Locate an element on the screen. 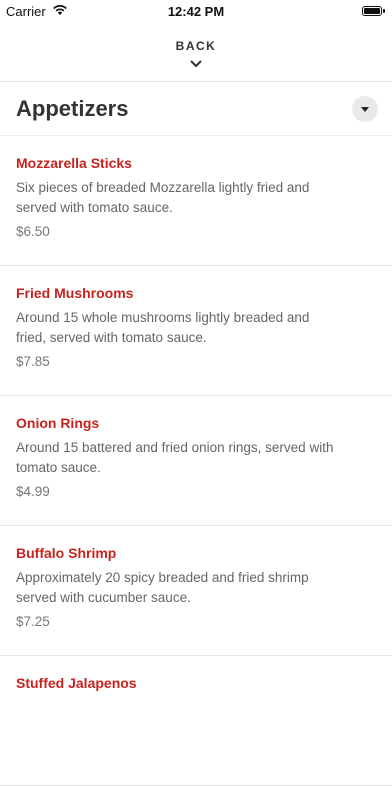 This screenshot has height=786, width=392. status-left: Carrier is located at coordinates (34, 11).